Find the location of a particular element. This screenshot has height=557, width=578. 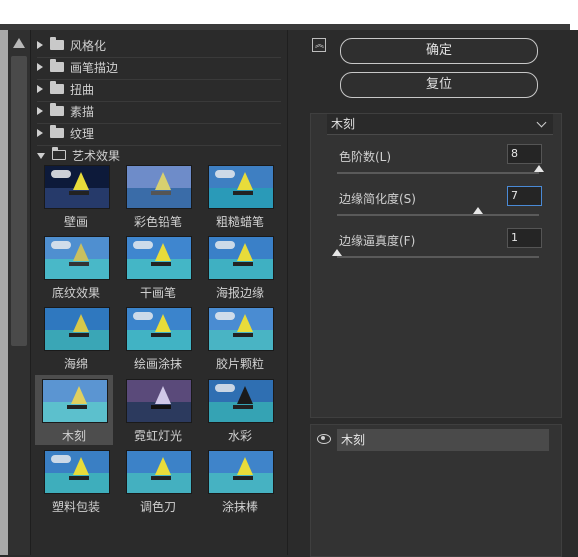

filter-thumb-dry-brush: 干画笔 is located at coordinates (158, 267).